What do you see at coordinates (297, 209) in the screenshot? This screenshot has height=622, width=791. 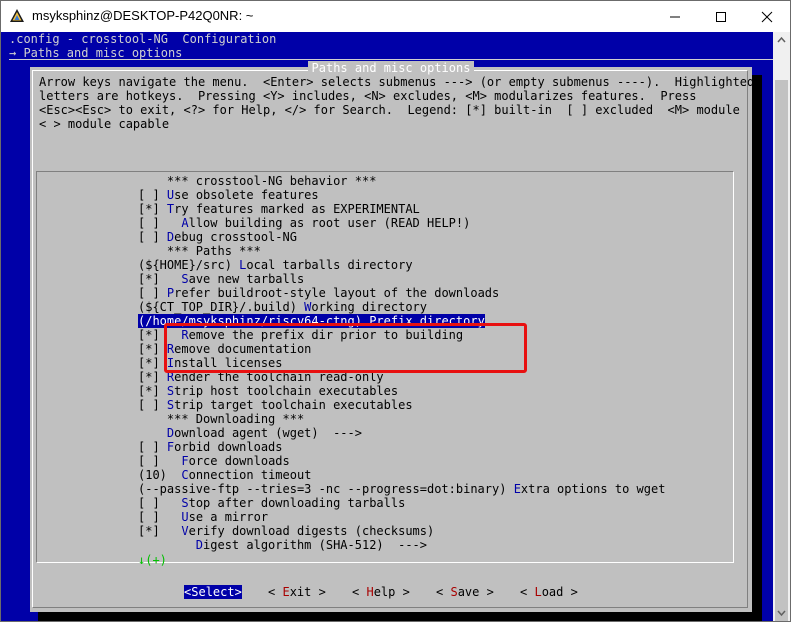 I see `menu-item-label: ry features marked as EXPERIMENTAL` at bounding box center [297, 209].